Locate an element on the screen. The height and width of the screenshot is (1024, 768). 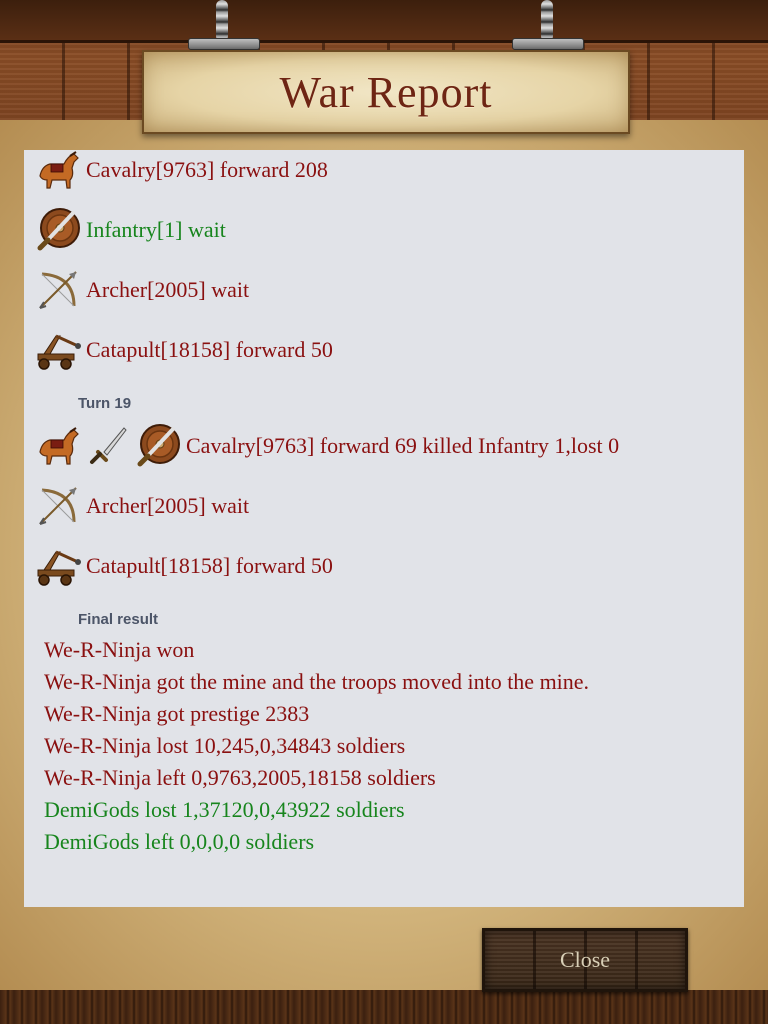
footer-wood-bar is located at coordinates (384, 1007).